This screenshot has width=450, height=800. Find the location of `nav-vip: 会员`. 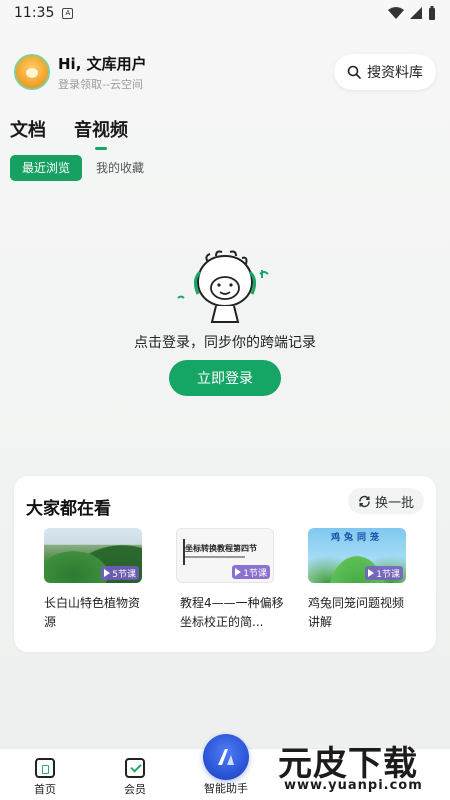

nav-vip: 会员 is located at coordinates (135, 773).